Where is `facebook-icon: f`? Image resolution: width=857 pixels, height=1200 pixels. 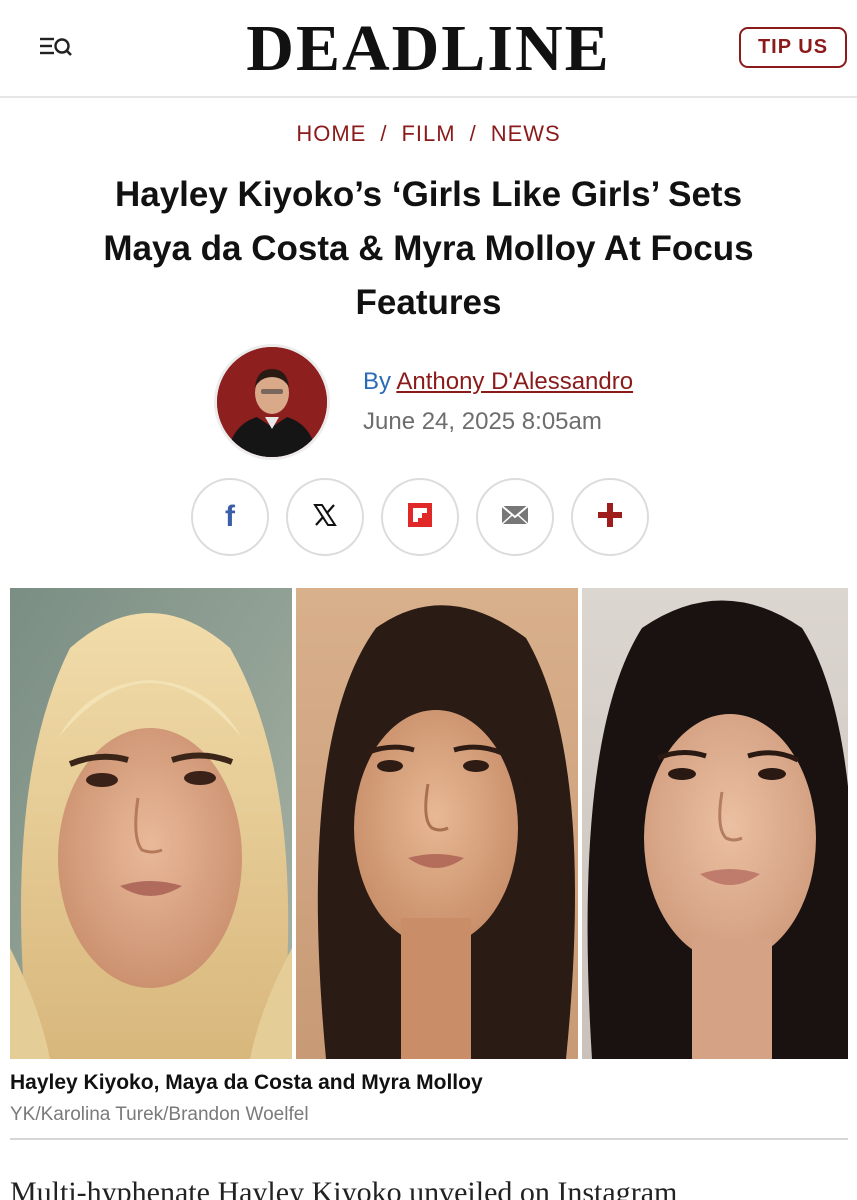 facebook-icon: f is located at coordinates (230, 516).